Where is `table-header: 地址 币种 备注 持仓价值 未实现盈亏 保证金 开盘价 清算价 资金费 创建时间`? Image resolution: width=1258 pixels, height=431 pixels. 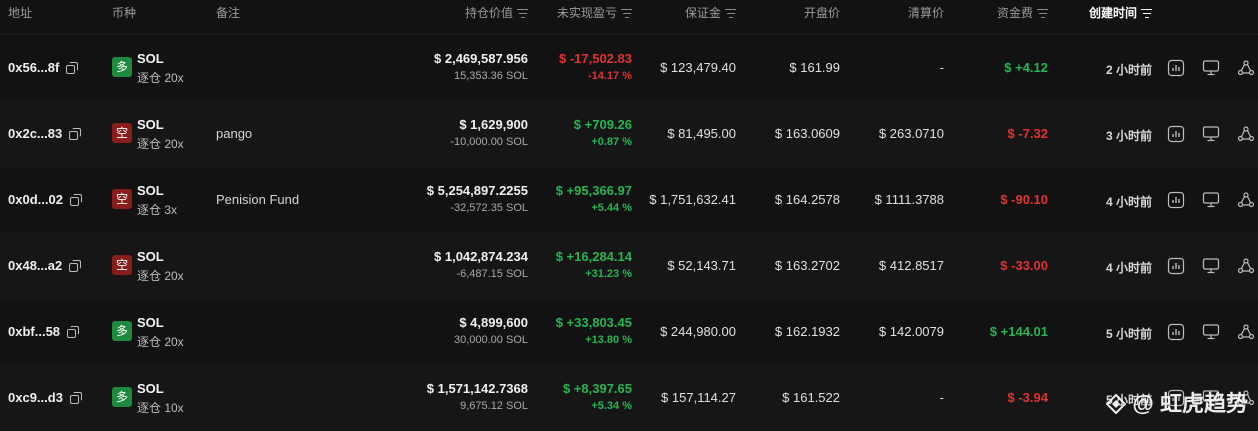 table-header: 地址 币种 备注 持仓价值 未实现盈亏 保证金 开盘价 清算价 资金费 创建时间 is located at coordinates (629, 17).